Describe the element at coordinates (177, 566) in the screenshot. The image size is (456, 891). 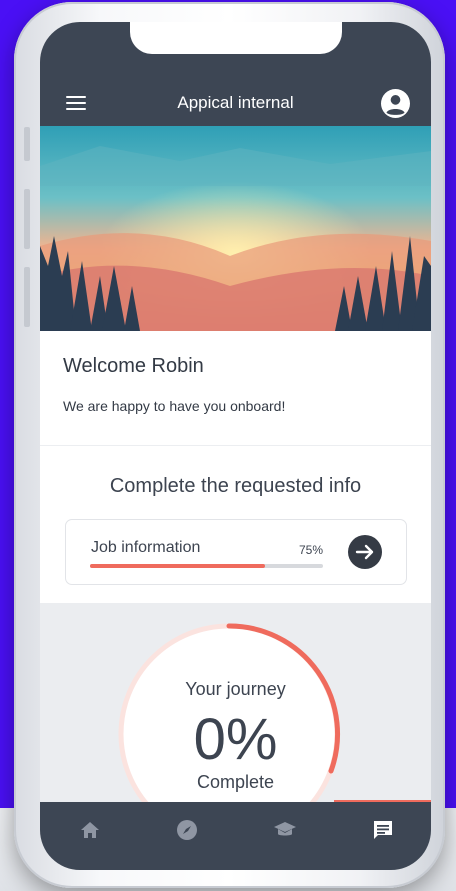
I see `task-progress-fill` at that location.